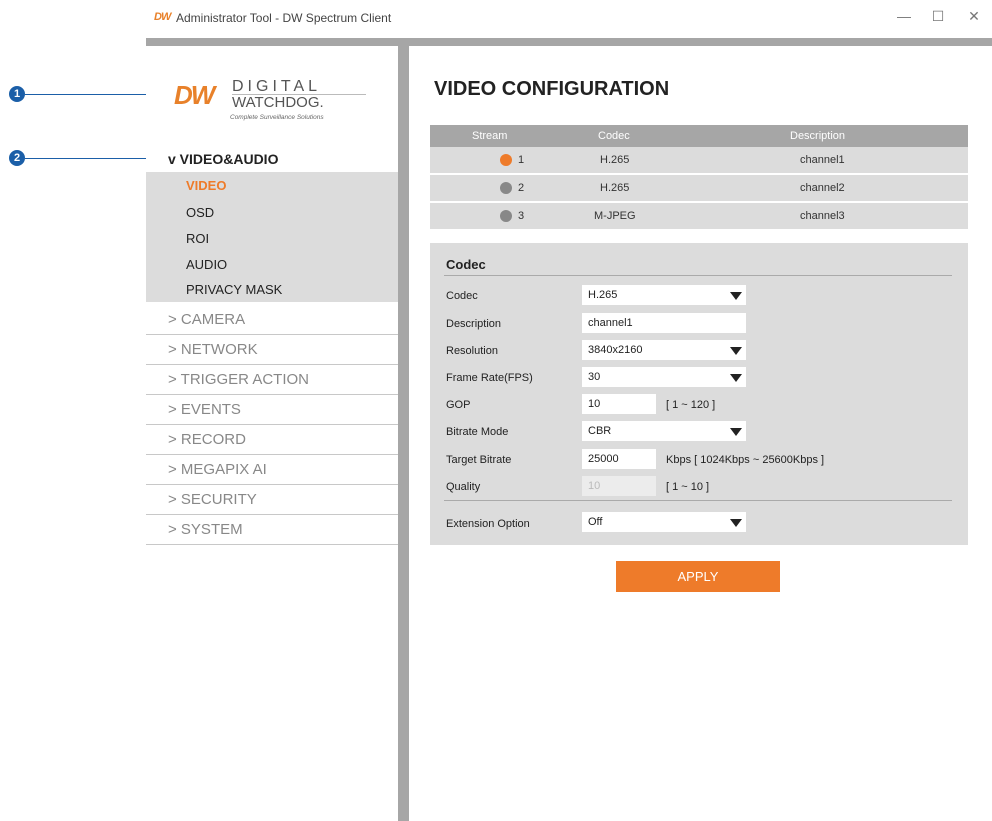 The height and width of the screenshot is (821, 992). What do you see at coordinates (506, 160) in the screenshot?
I see `stream-radio-selected` at bounding box center [506, 160].